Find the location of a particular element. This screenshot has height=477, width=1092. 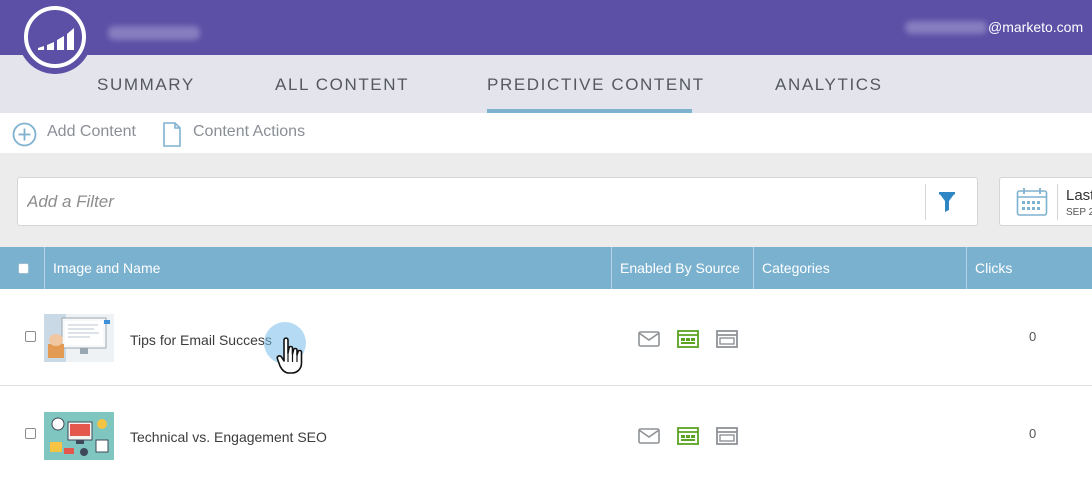

filter-divider is located at coordinates (925, 202).